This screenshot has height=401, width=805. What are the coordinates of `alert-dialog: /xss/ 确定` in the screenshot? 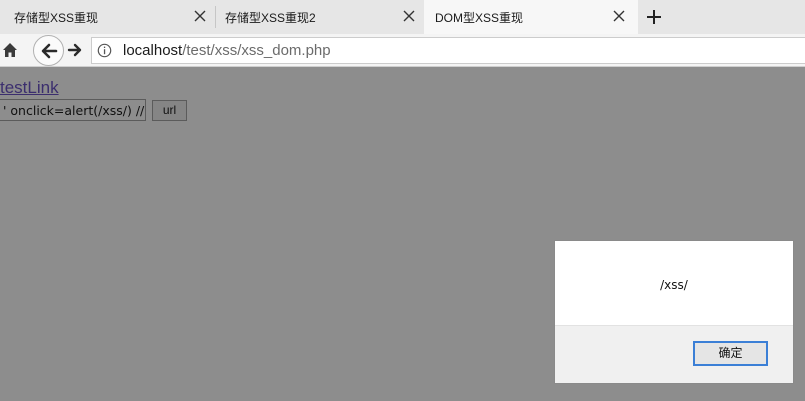 It's located at (674, 312).